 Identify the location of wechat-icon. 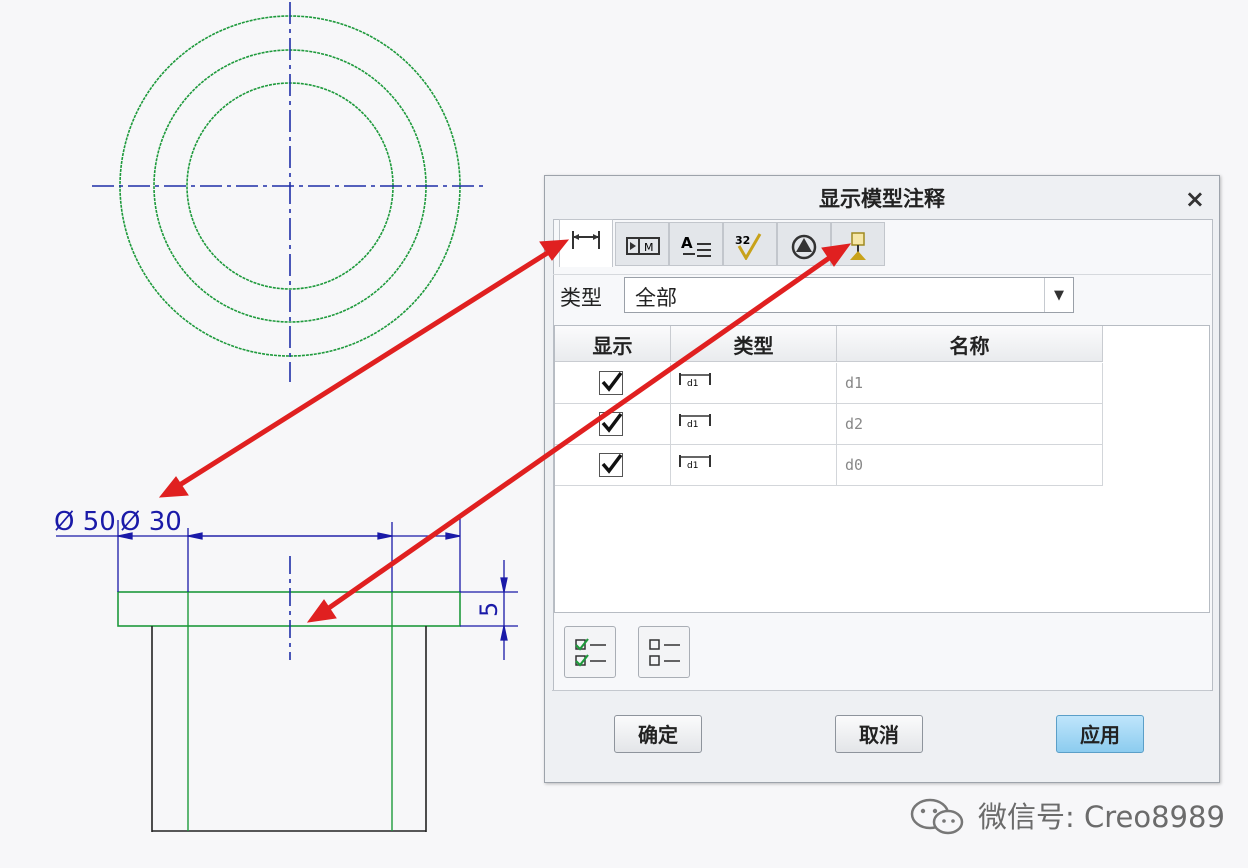
(937, 816).